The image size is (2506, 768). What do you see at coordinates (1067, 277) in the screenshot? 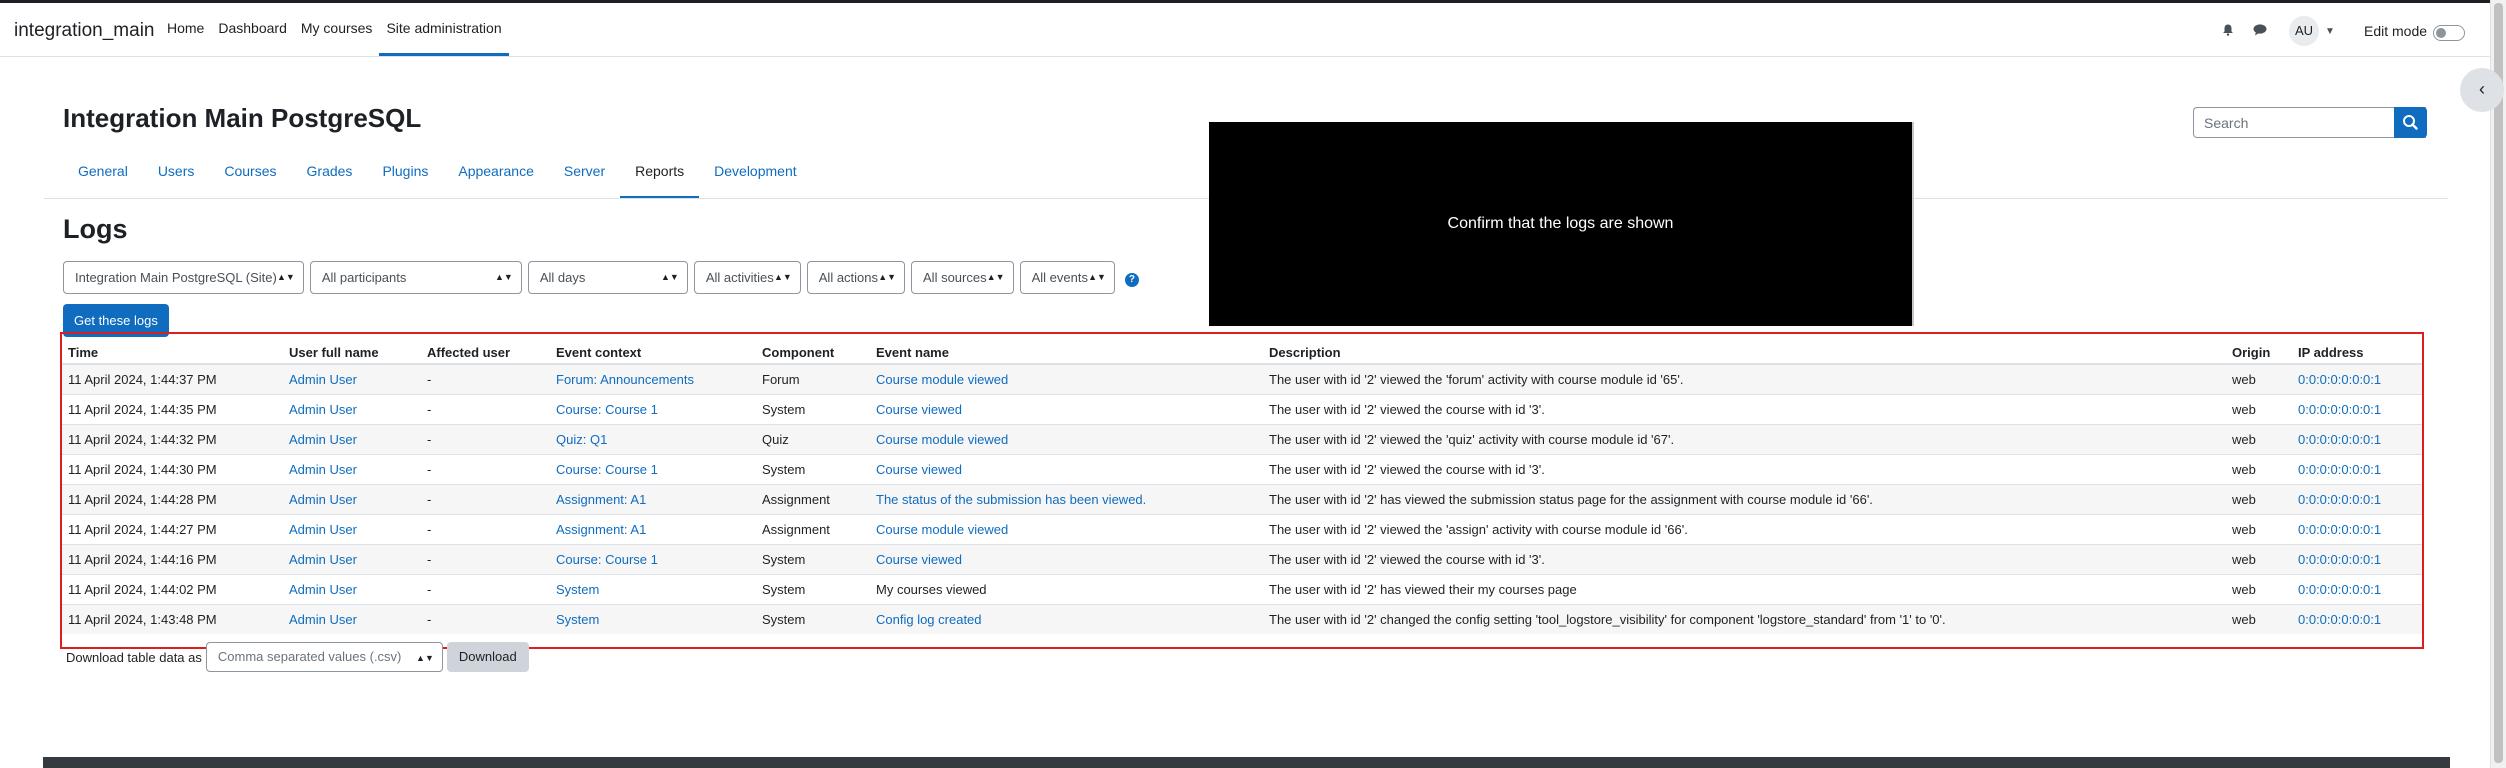
I see `events-select: All events ▲▼` at bounding box center [1067, 277].